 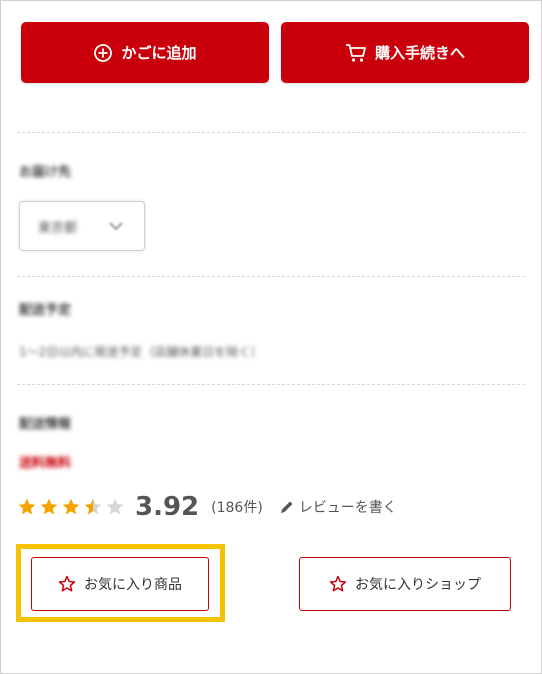 I want to click on favorite-shop-label: お気に入りショップ, so click(x=418, y=585).